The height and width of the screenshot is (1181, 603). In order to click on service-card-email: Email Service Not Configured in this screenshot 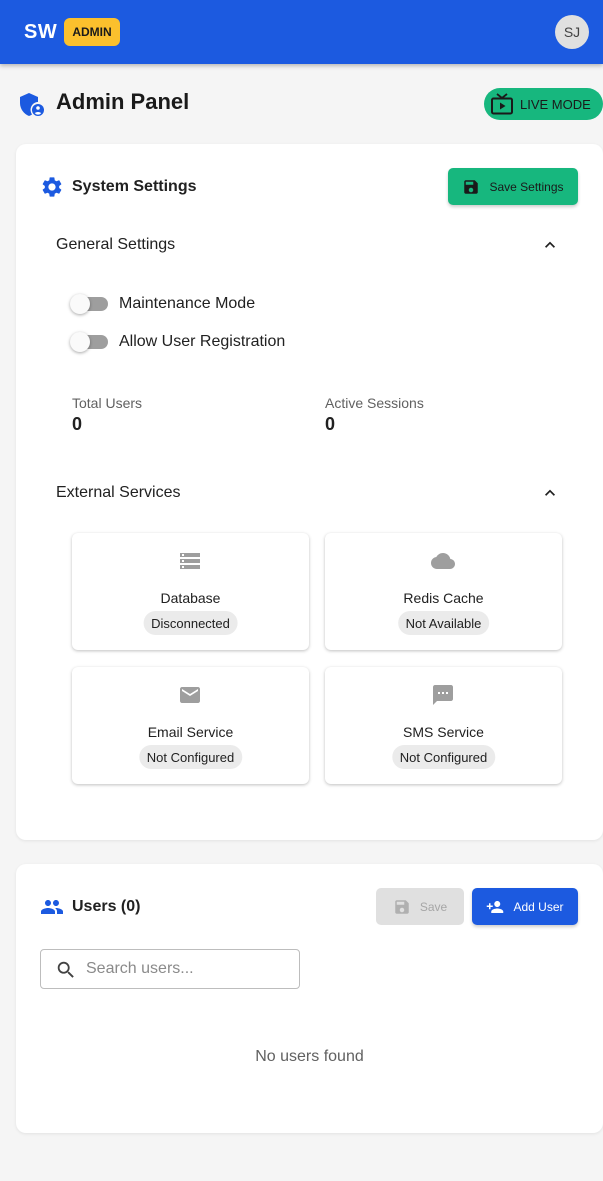, I will do `click(190, 725)`.